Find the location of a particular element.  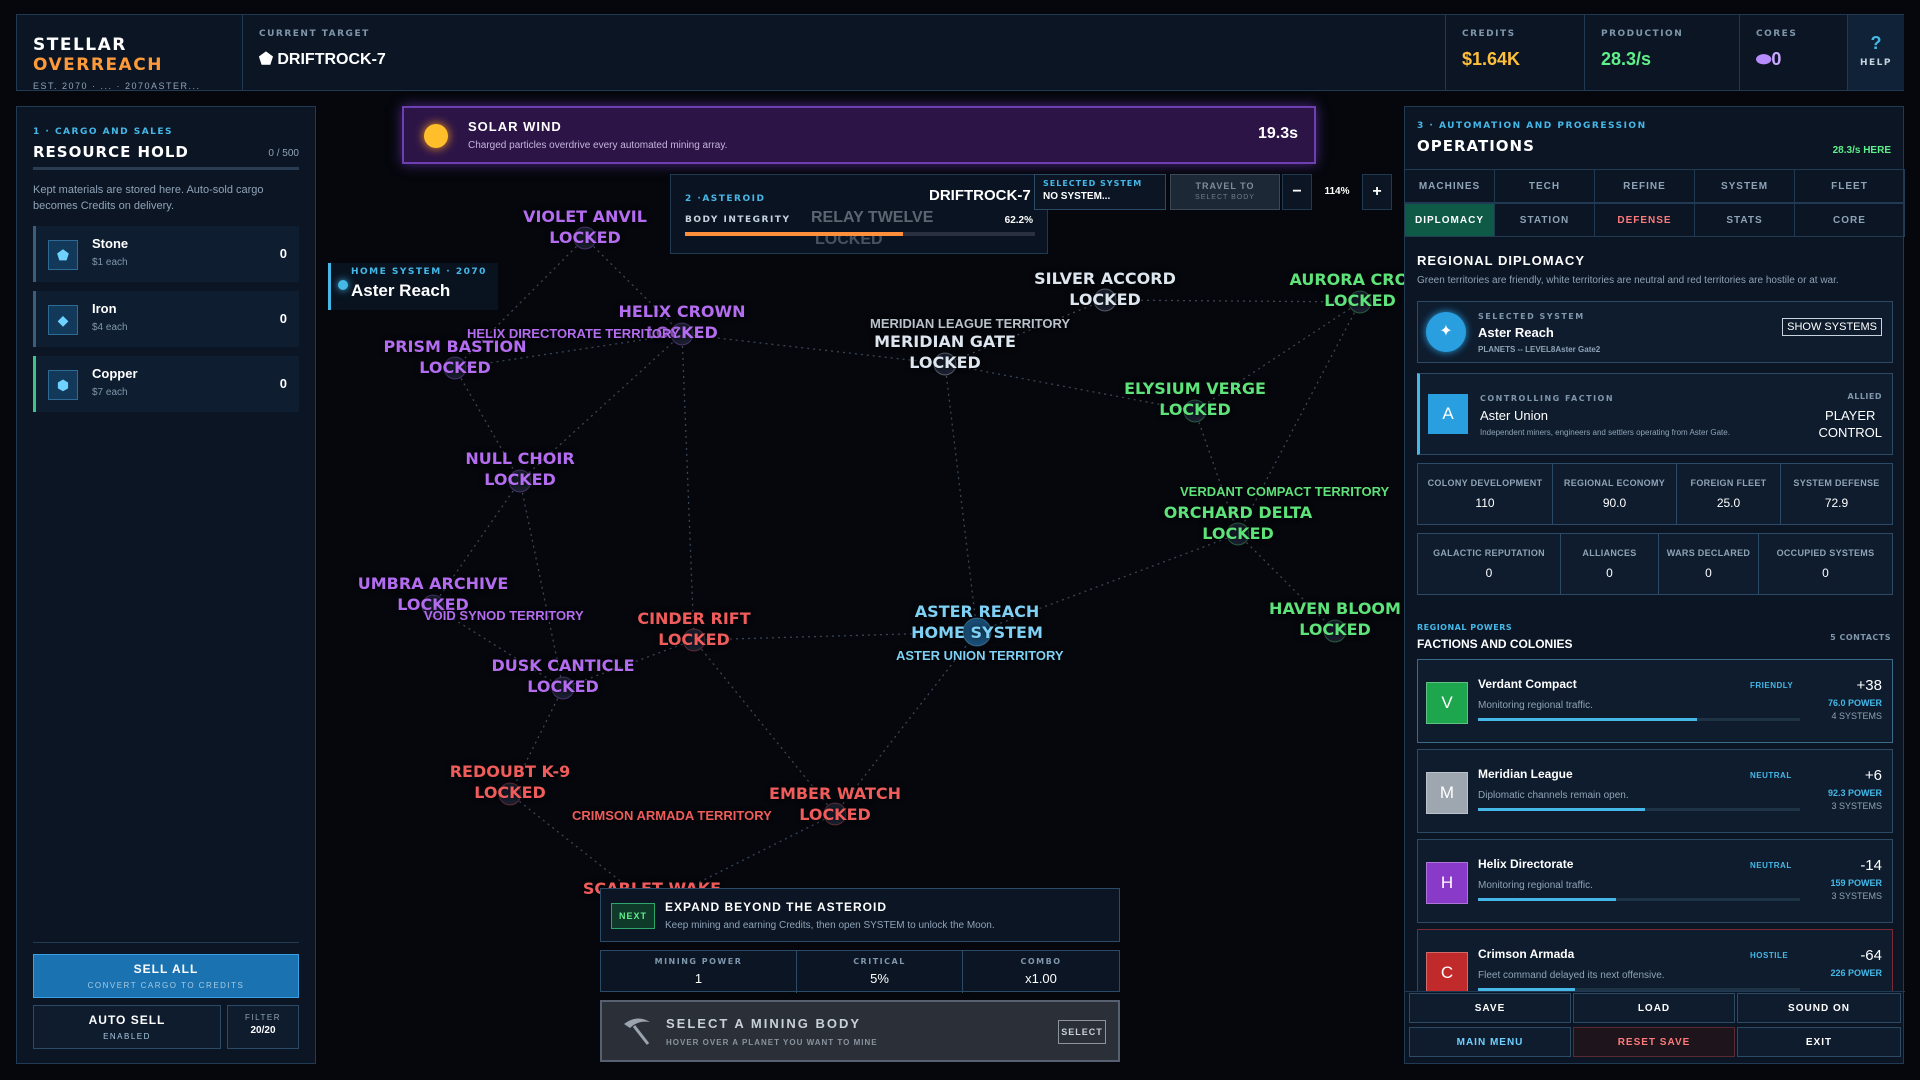

territory-helix: HELIX DIRECTORATE TERRITORY is located at coordinates (573, 333).